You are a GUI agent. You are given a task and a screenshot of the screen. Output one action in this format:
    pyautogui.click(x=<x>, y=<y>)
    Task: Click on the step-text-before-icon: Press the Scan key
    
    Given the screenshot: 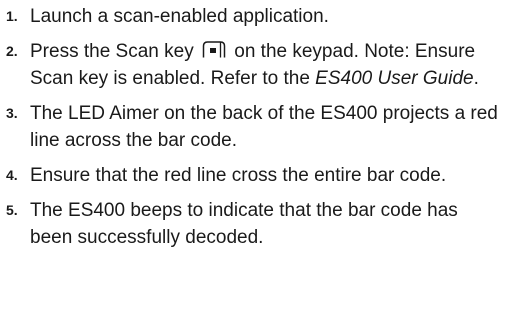 What is the action you would take?
    pyautogui.click(x=112, y=51)
    